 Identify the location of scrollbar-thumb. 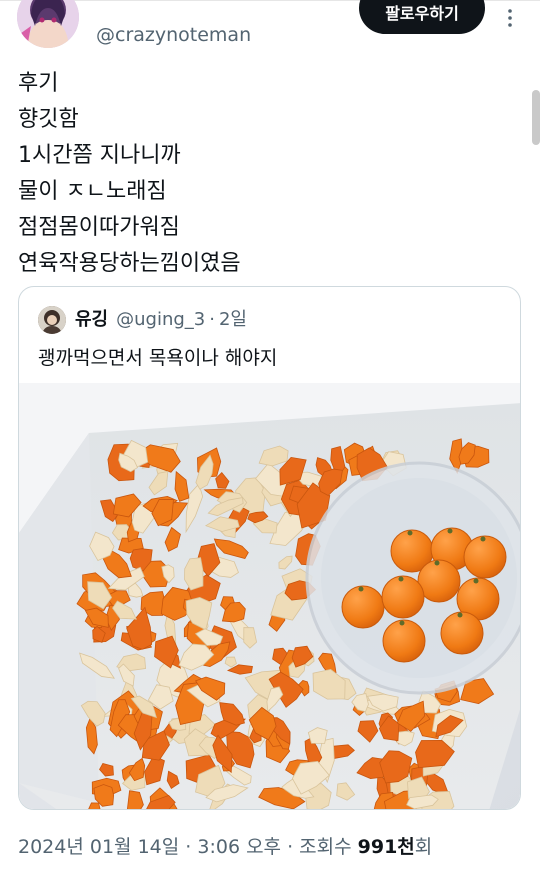
(536, 117).